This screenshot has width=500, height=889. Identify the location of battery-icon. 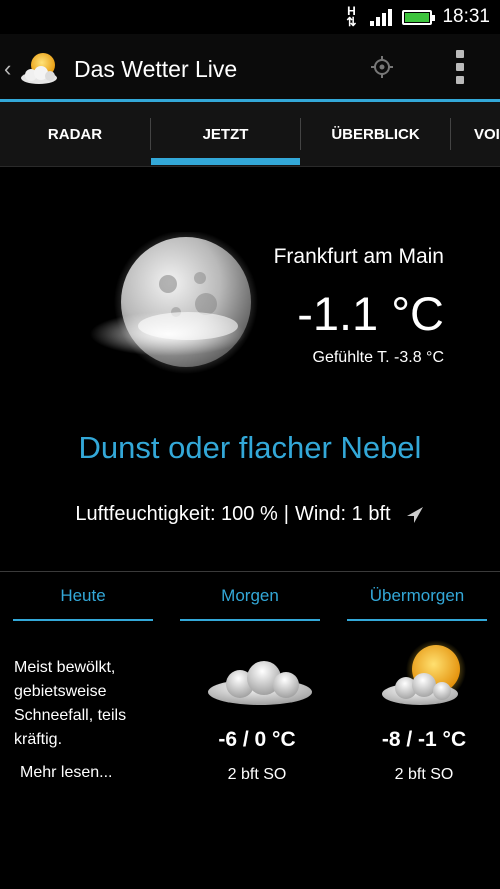
(419, 17).